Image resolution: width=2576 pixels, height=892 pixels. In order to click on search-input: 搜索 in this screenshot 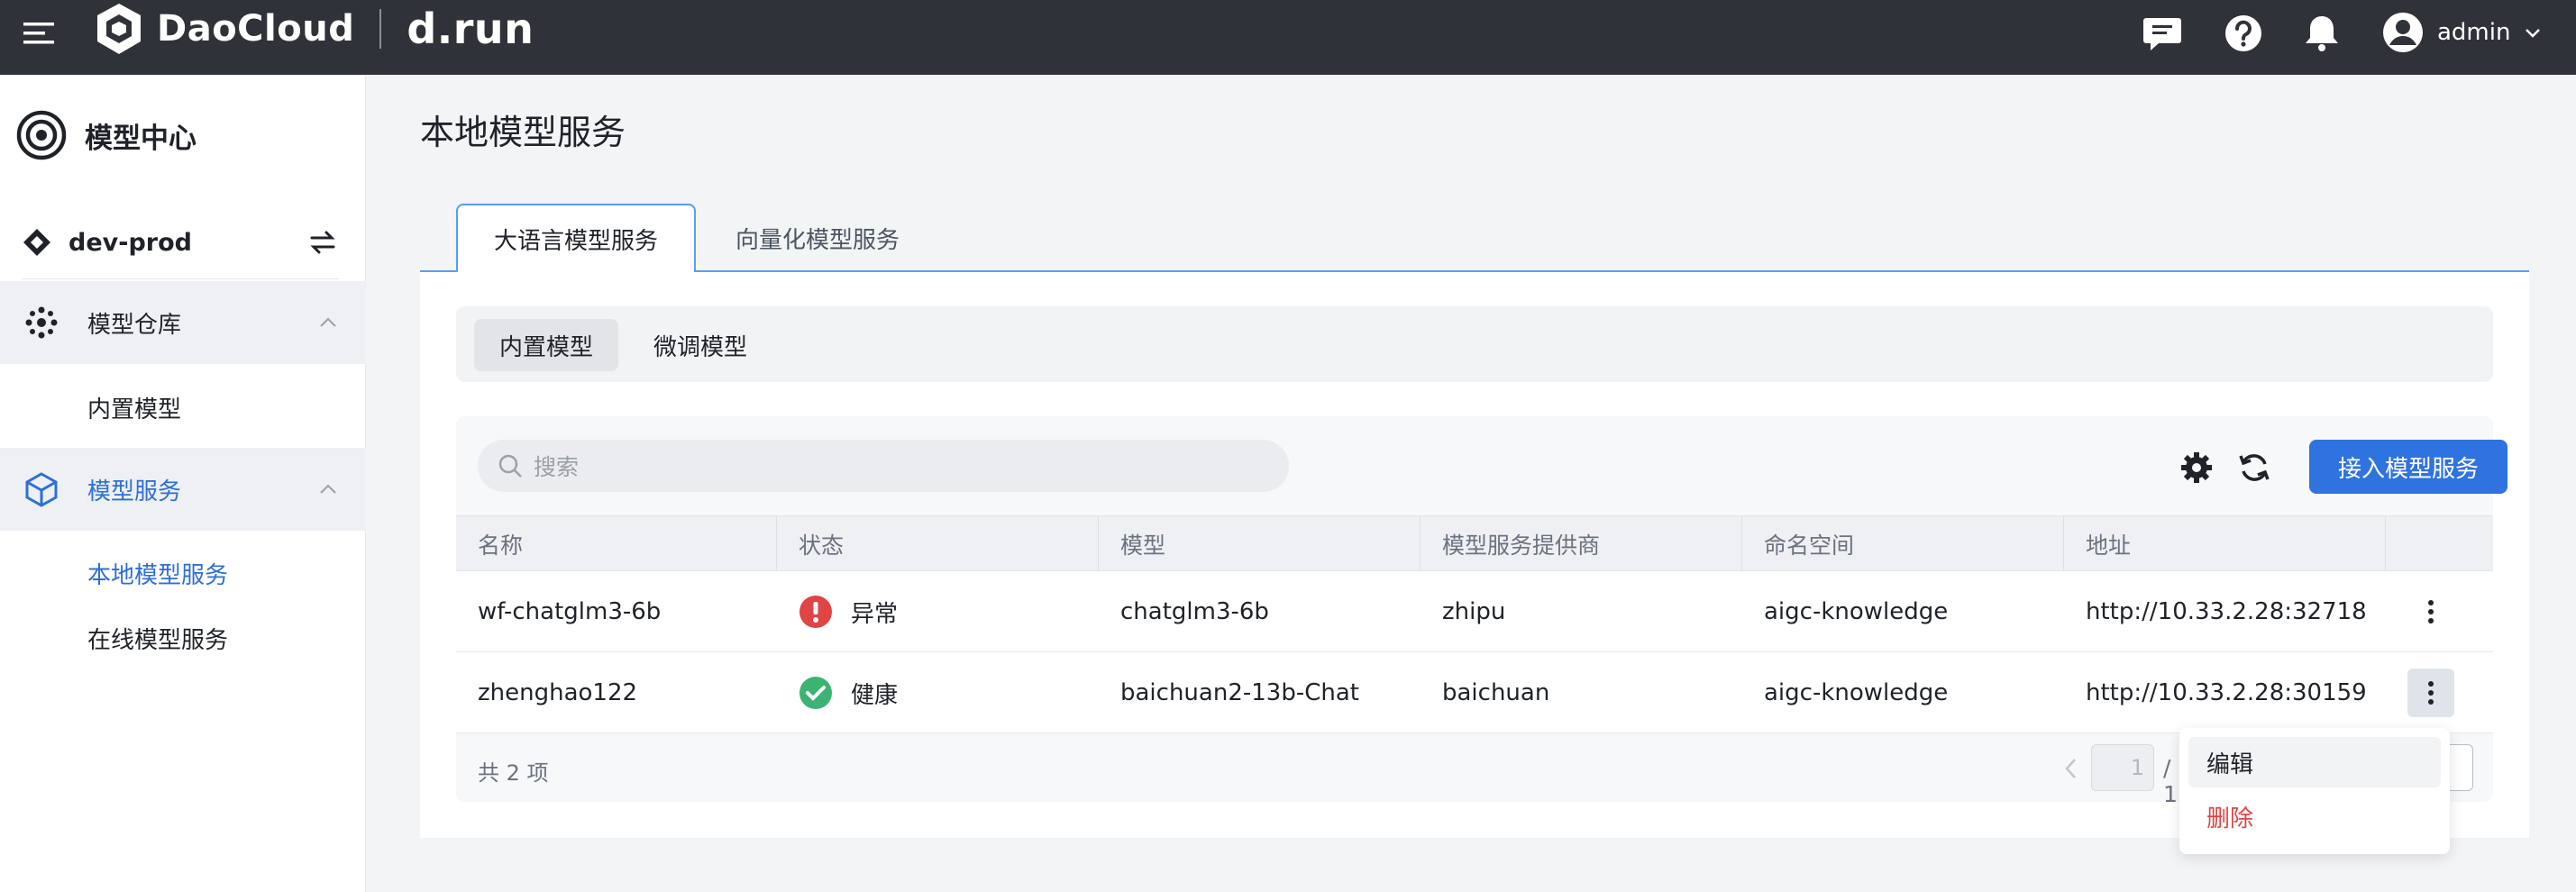, I will do `click(883, 466)`.